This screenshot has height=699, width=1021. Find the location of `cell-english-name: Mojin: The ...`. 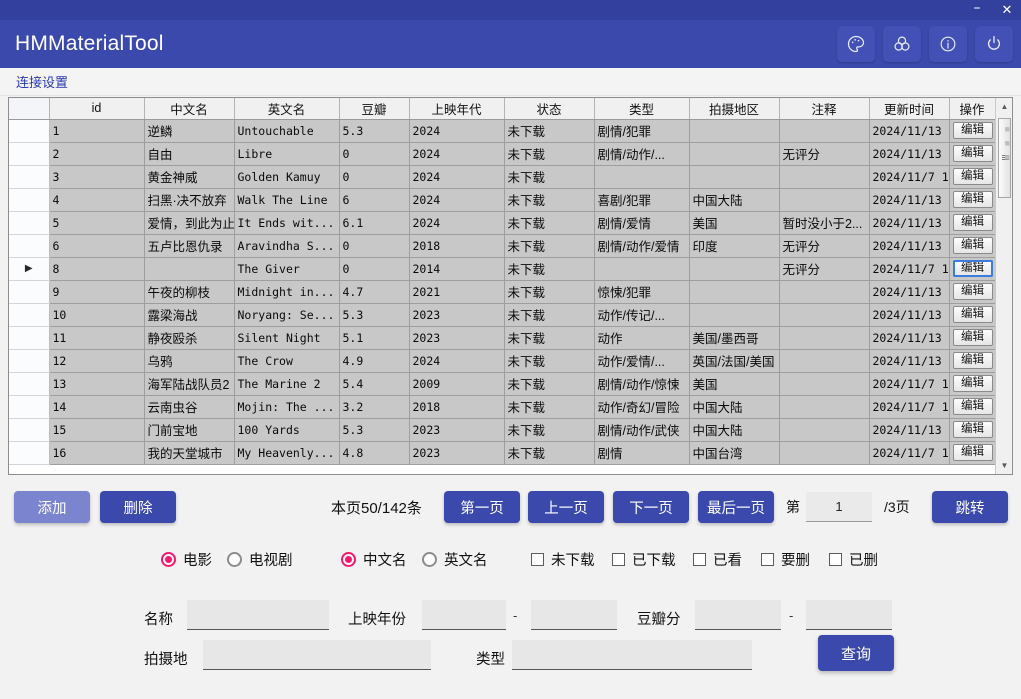

cell-english-name: Mojin: The ... is located at coordinates (287, 407).